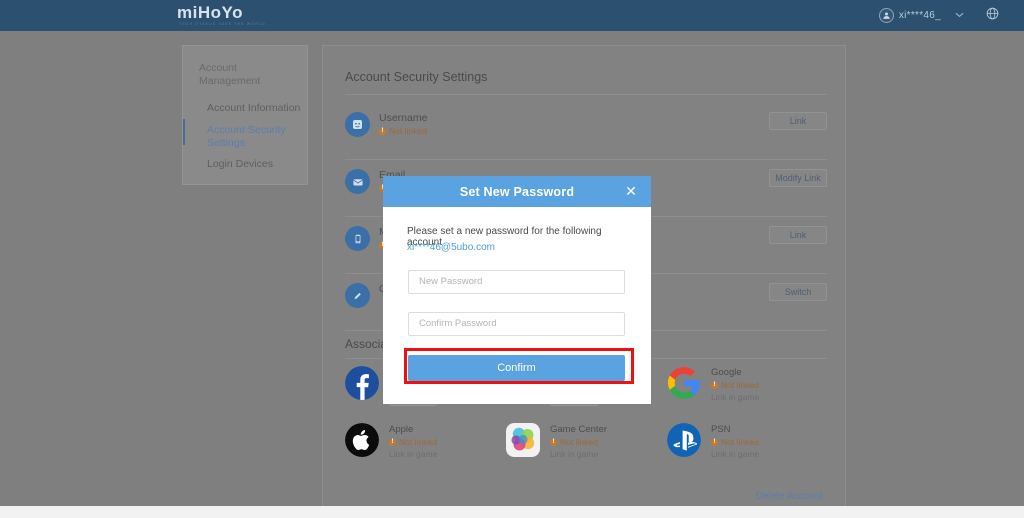 The height and width of the screenshot is (518, 1024). Describe the element at coordinates (919, 15) in the screenshot. I see `username-label: xi****46_` at that location.